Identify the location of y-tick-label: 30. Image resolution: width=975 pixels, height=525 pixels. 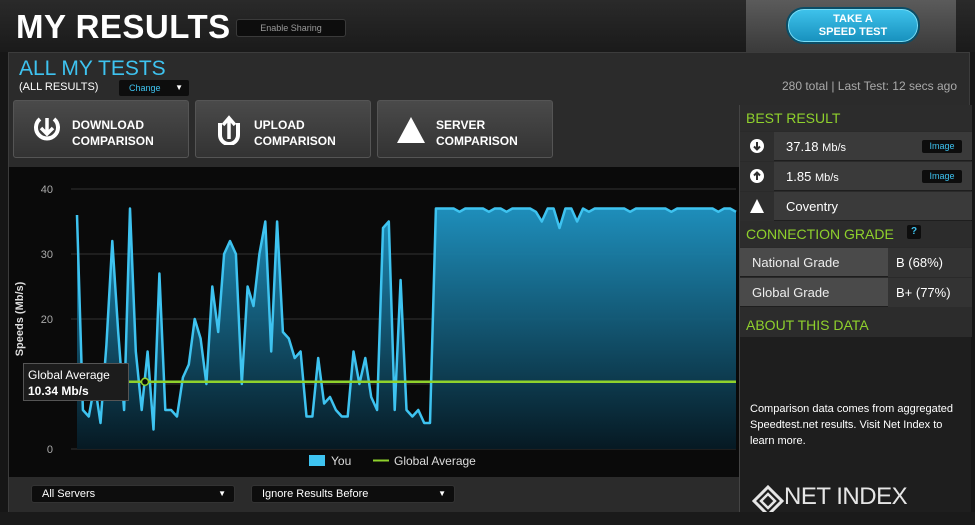
(47, 255).